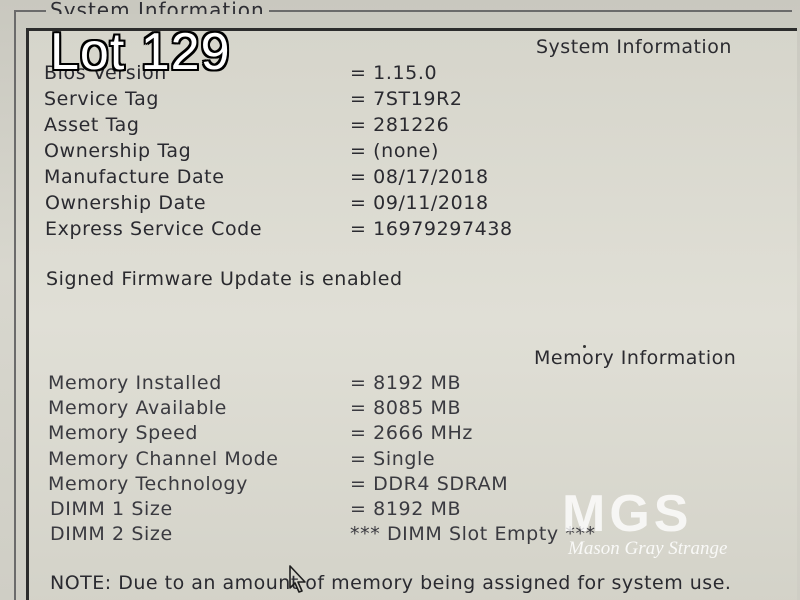 The height and width of the screenshot is (600, 800). Describe the element at coordinates (429, 484) in the screenshot. I see `field-value: = DDR4 SDRAM` at that location.